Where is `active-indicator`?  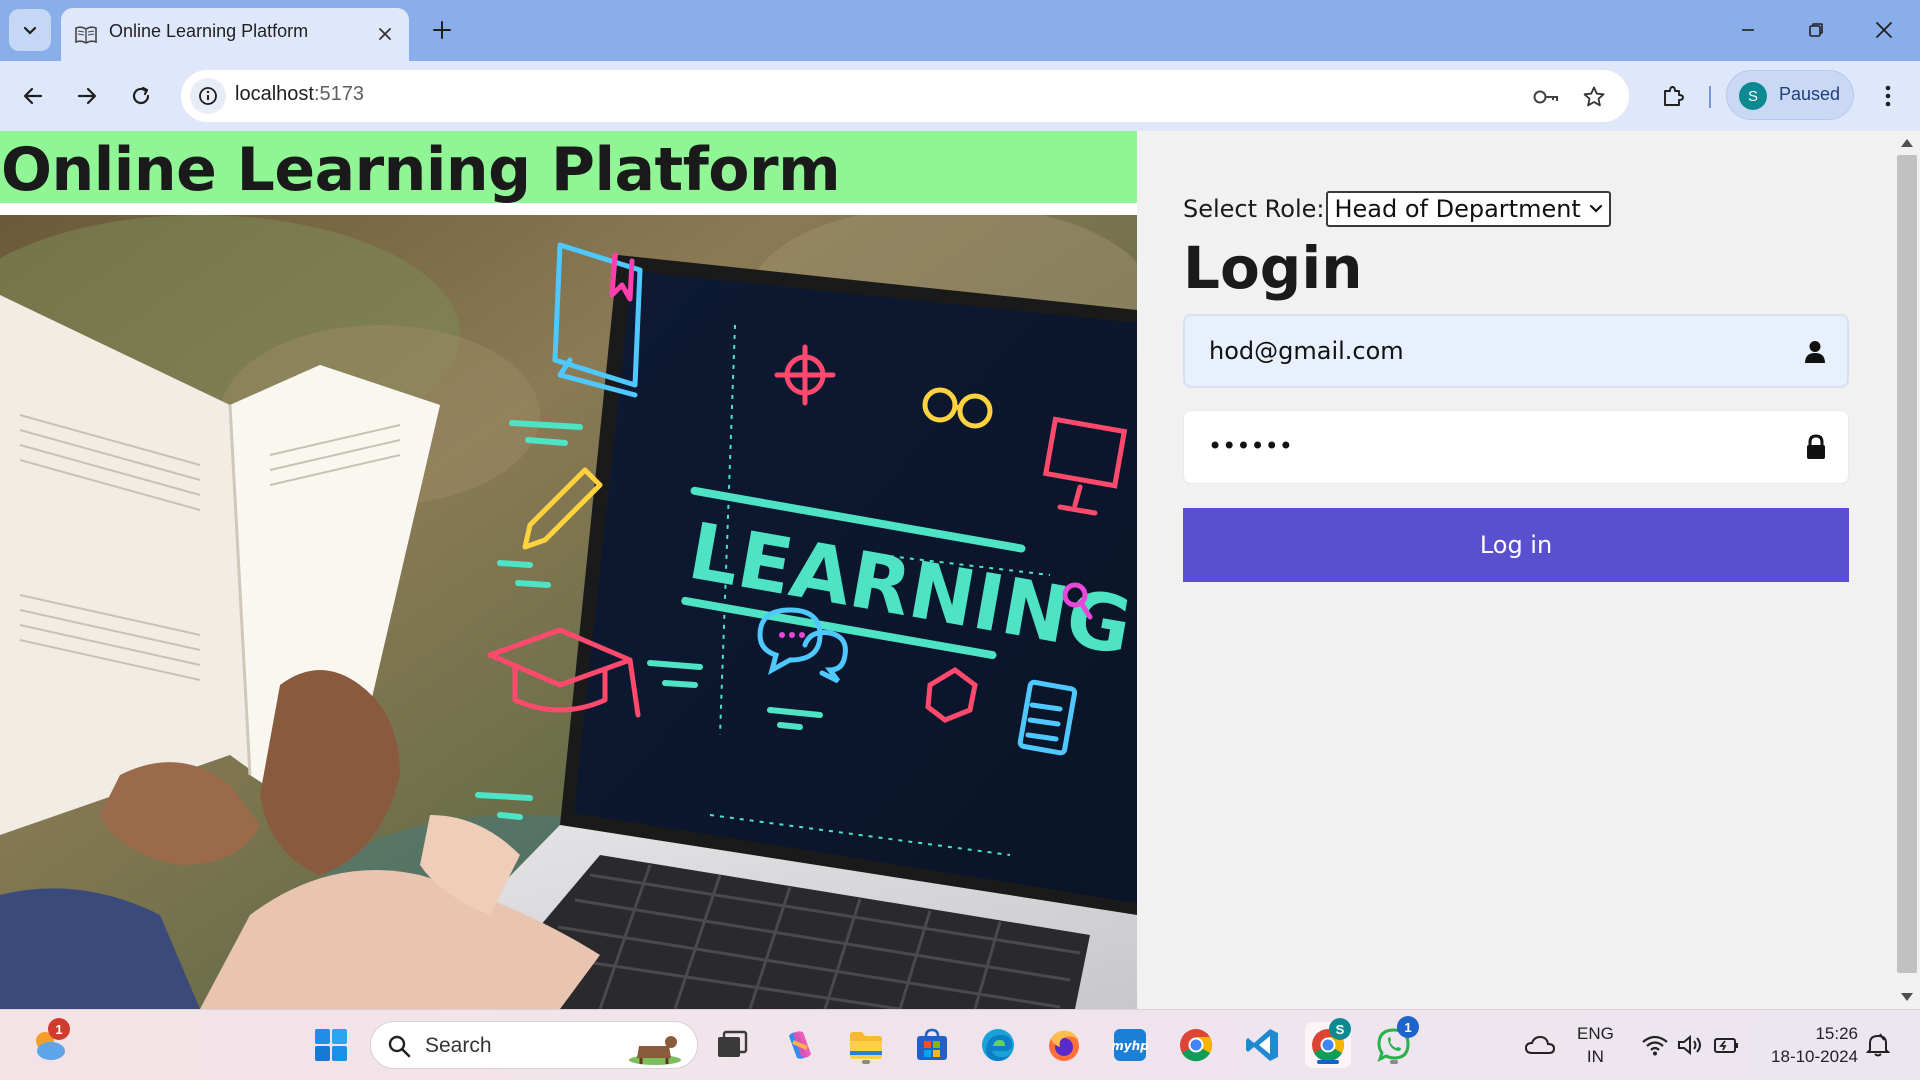
active-indicator is located at coordinates (1328, 1062).